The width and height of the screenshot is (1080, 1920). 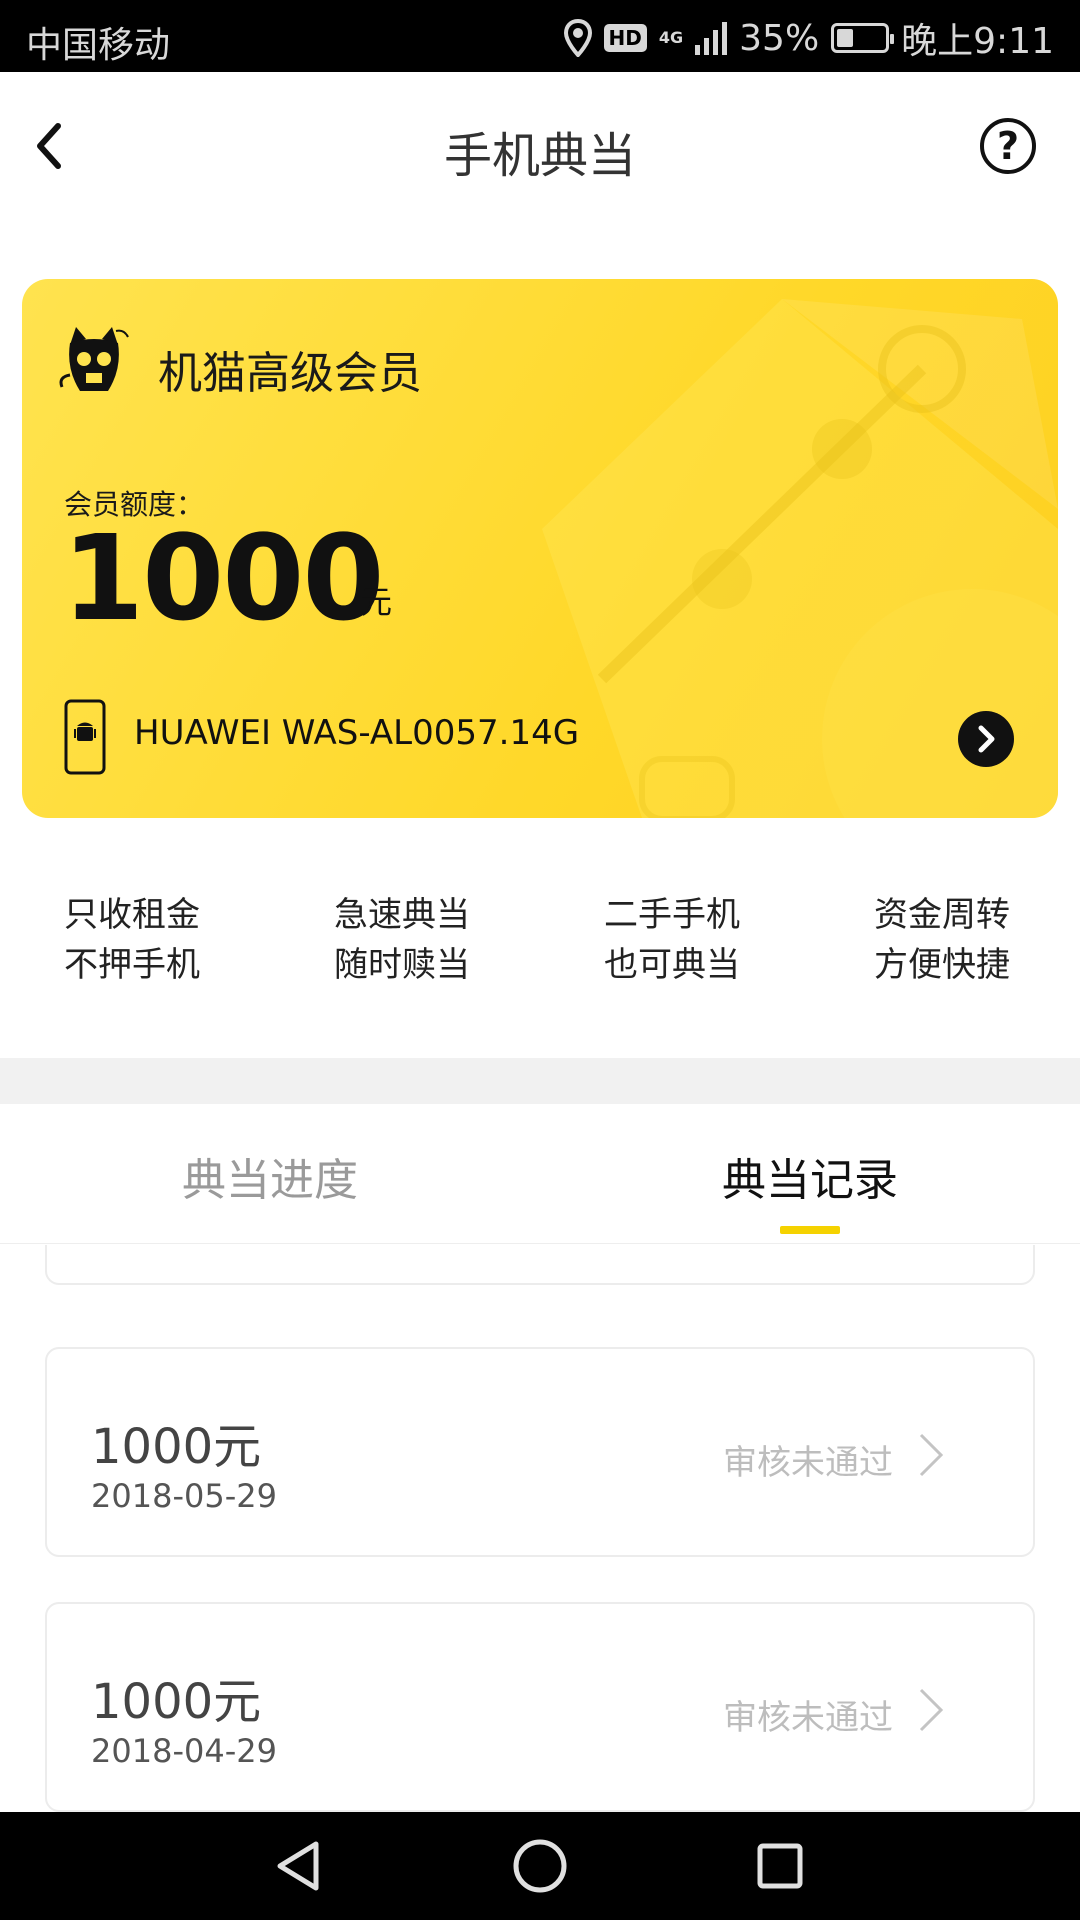 I want to click on nav-back-button, so click(x=300, y=1866).